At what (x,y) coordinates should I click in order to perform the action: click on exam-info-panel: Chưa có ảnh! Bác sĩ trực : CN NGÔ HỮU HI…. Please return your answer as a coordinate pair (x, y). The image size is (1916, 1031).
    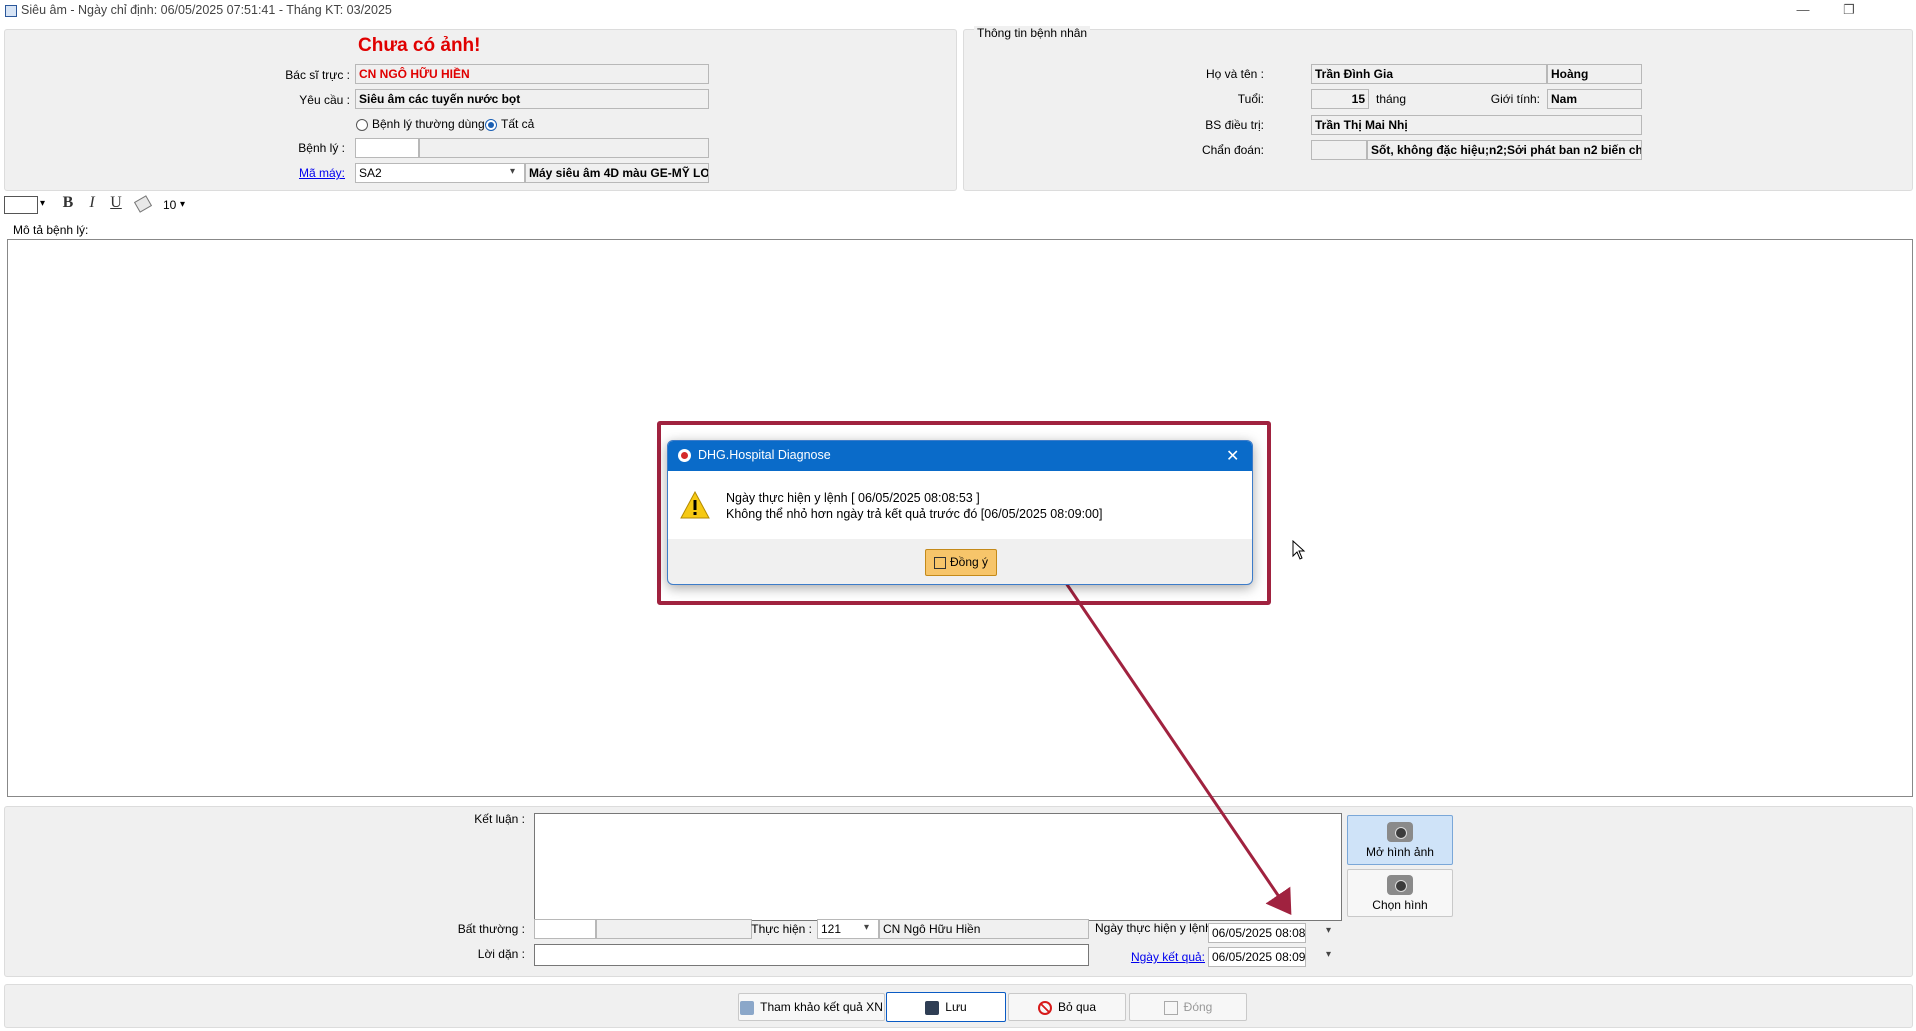
    Looking at the image, I should click on (480, 110).